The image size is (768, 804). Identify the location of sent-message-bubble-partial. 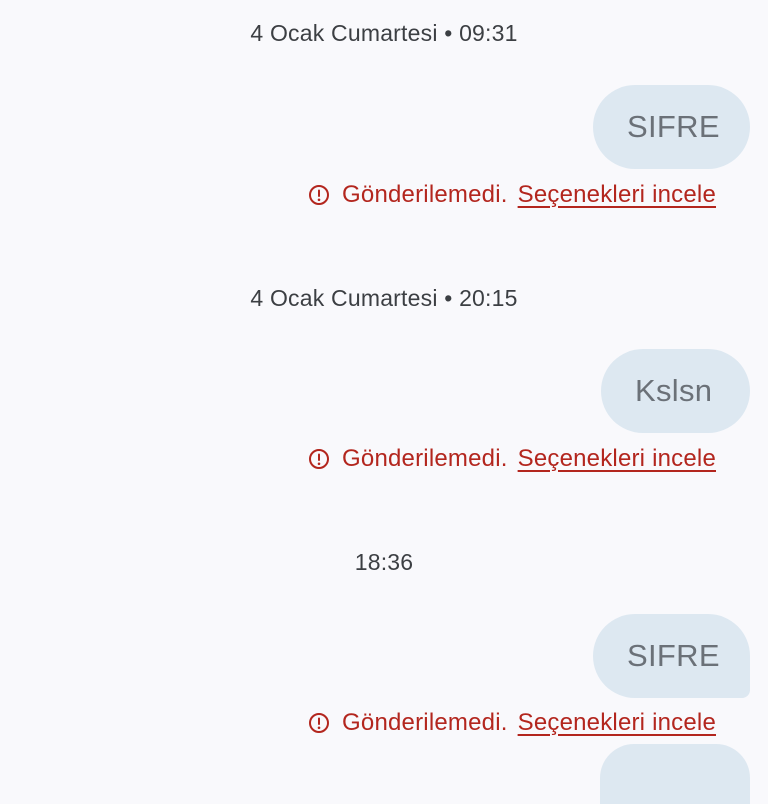
(675, 774).